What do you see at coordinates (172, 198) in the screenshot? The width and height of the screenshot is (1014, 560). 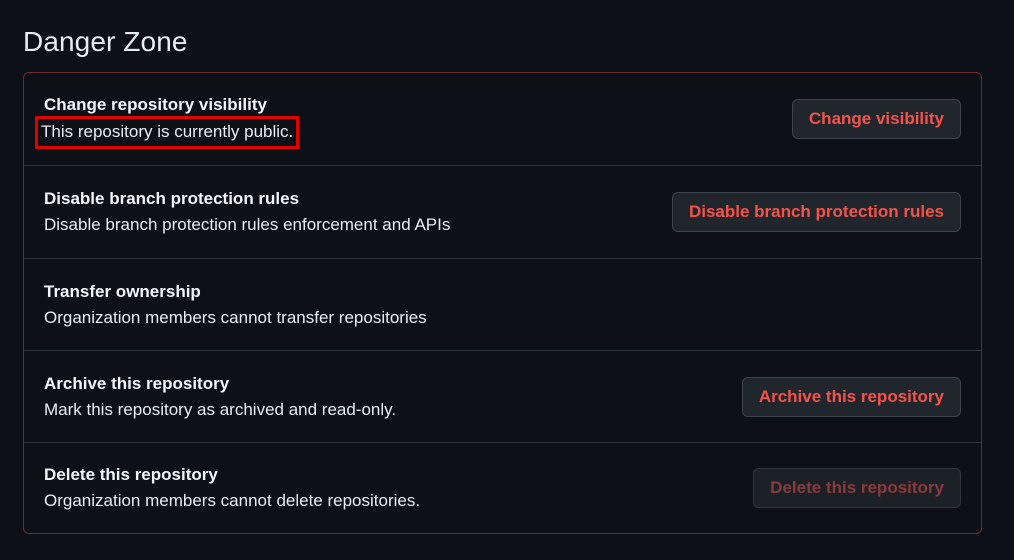 I see `disable-branch-protection-title: Disable branch protection rules` at bounding box center [172, 198].